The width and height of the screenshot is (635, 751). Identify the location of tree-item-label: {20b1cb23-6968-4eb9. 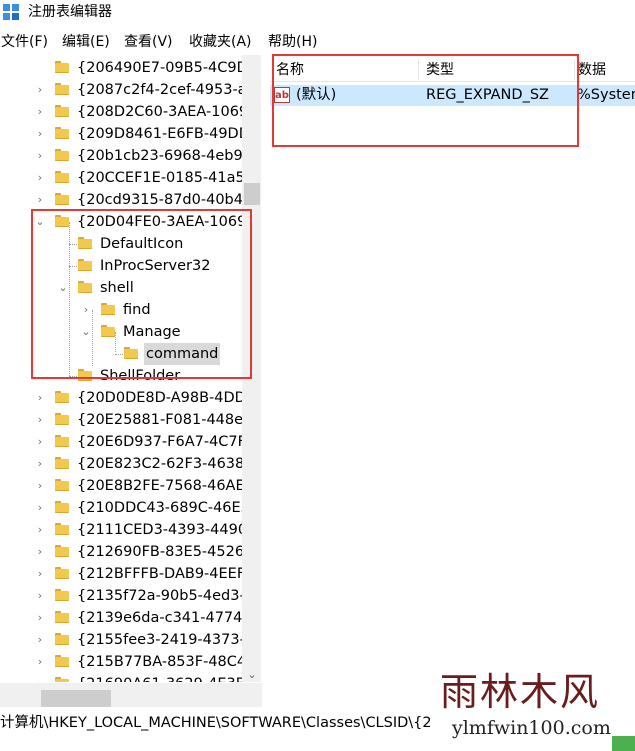
(160, 156).